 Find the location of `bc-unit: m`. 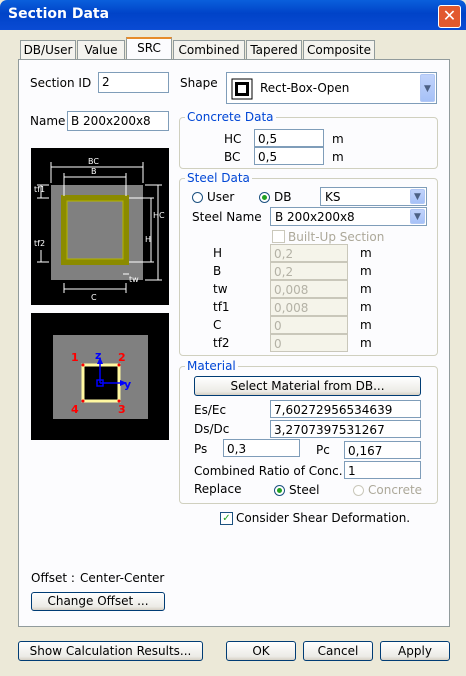

bc-unit: m is located at coordinates (338, 157).